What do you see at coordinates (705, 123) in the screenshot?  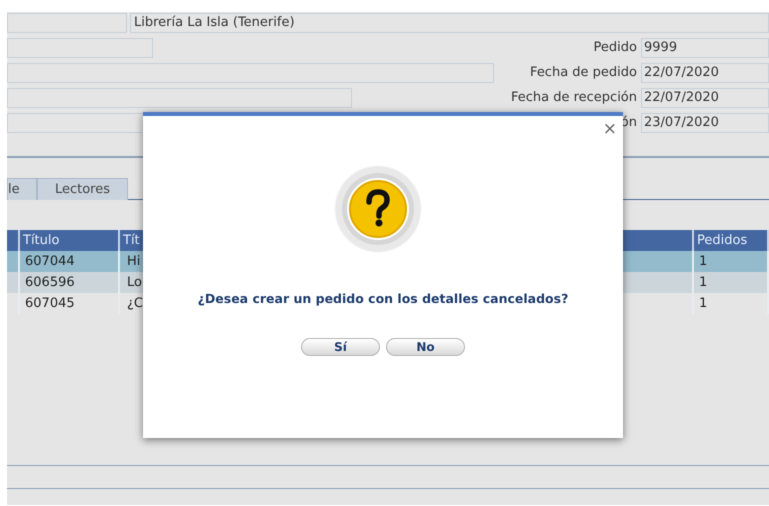 I see `text-field: 23/07/2020` at bounding box center [705, 123].